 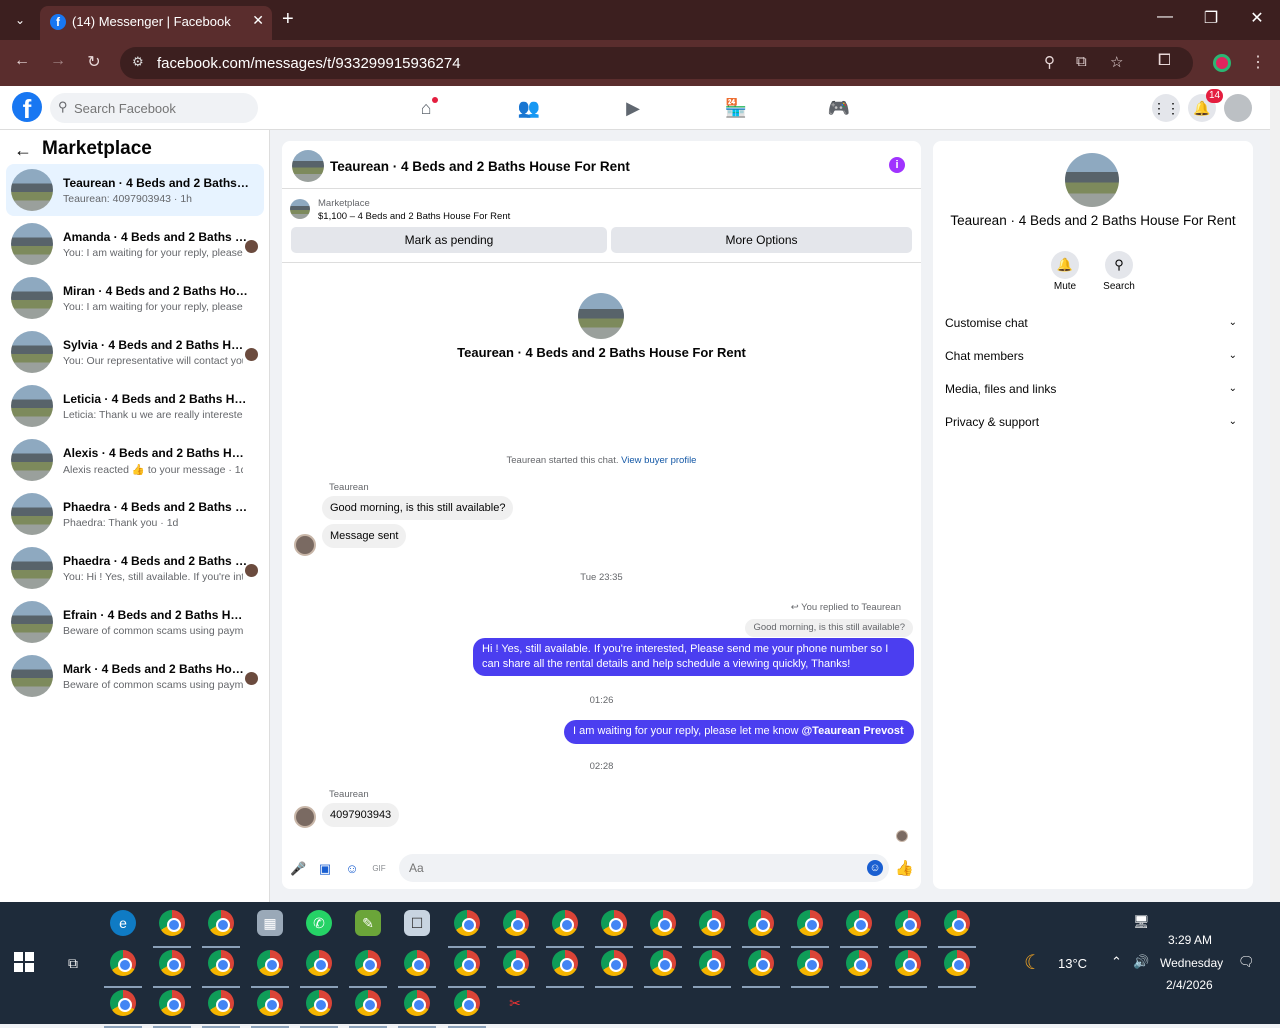 What do you see at coordinates (27, 108) in the screenshot?
I see `facebook-logo-icon: f` at bounding box center [27, 108].